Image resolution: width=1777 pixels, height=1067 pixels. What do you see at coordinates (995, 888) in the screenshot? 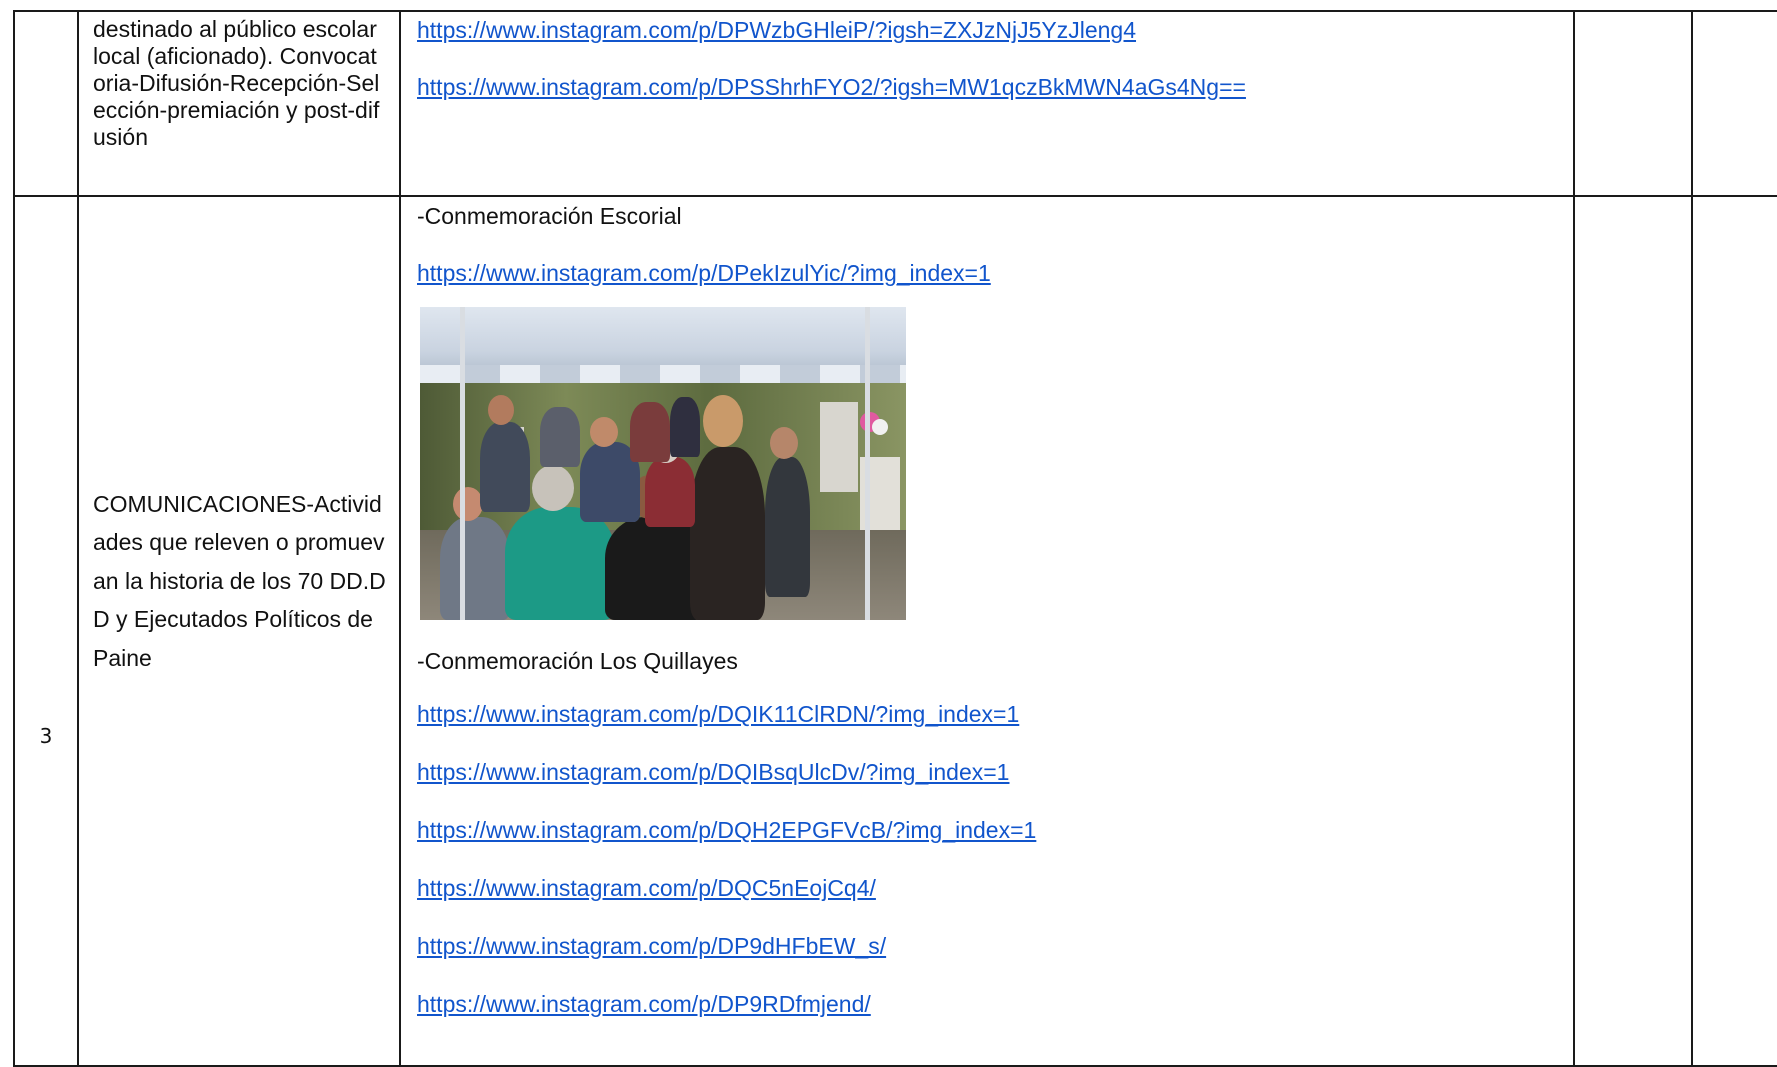
I see `instagram-link: https://www.instagram.com/p/DQC5nEojCq4/` at bounding box center [995, 888].